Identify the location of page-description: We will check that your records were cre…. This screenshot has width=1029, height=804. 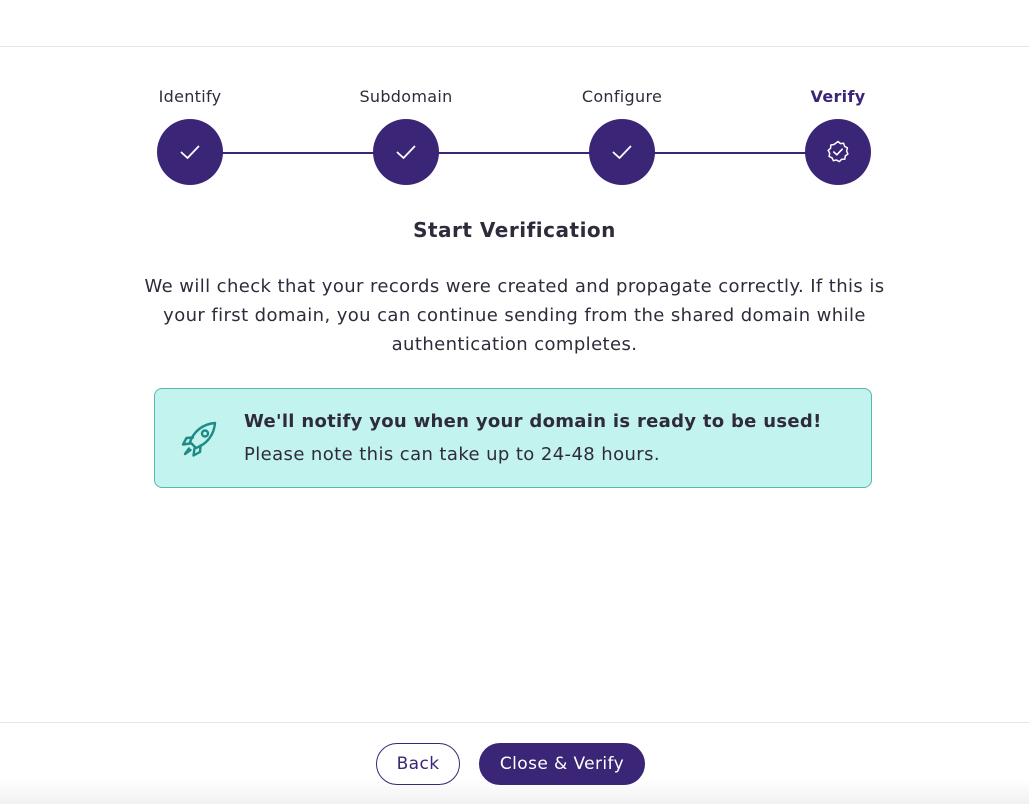
(514, 315).